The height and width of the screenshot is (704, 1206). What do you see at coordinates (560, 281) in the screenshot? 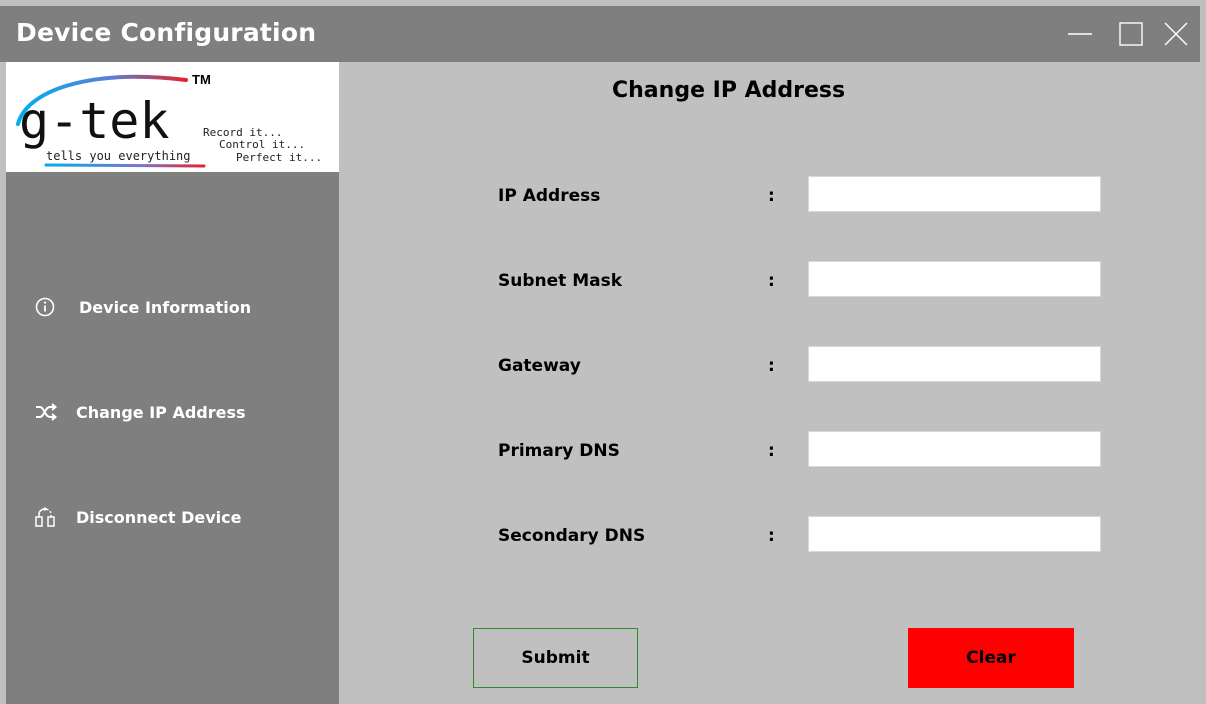
I see `subnet-mask-label: Subnet Mask` at bounding box center [560, 281].